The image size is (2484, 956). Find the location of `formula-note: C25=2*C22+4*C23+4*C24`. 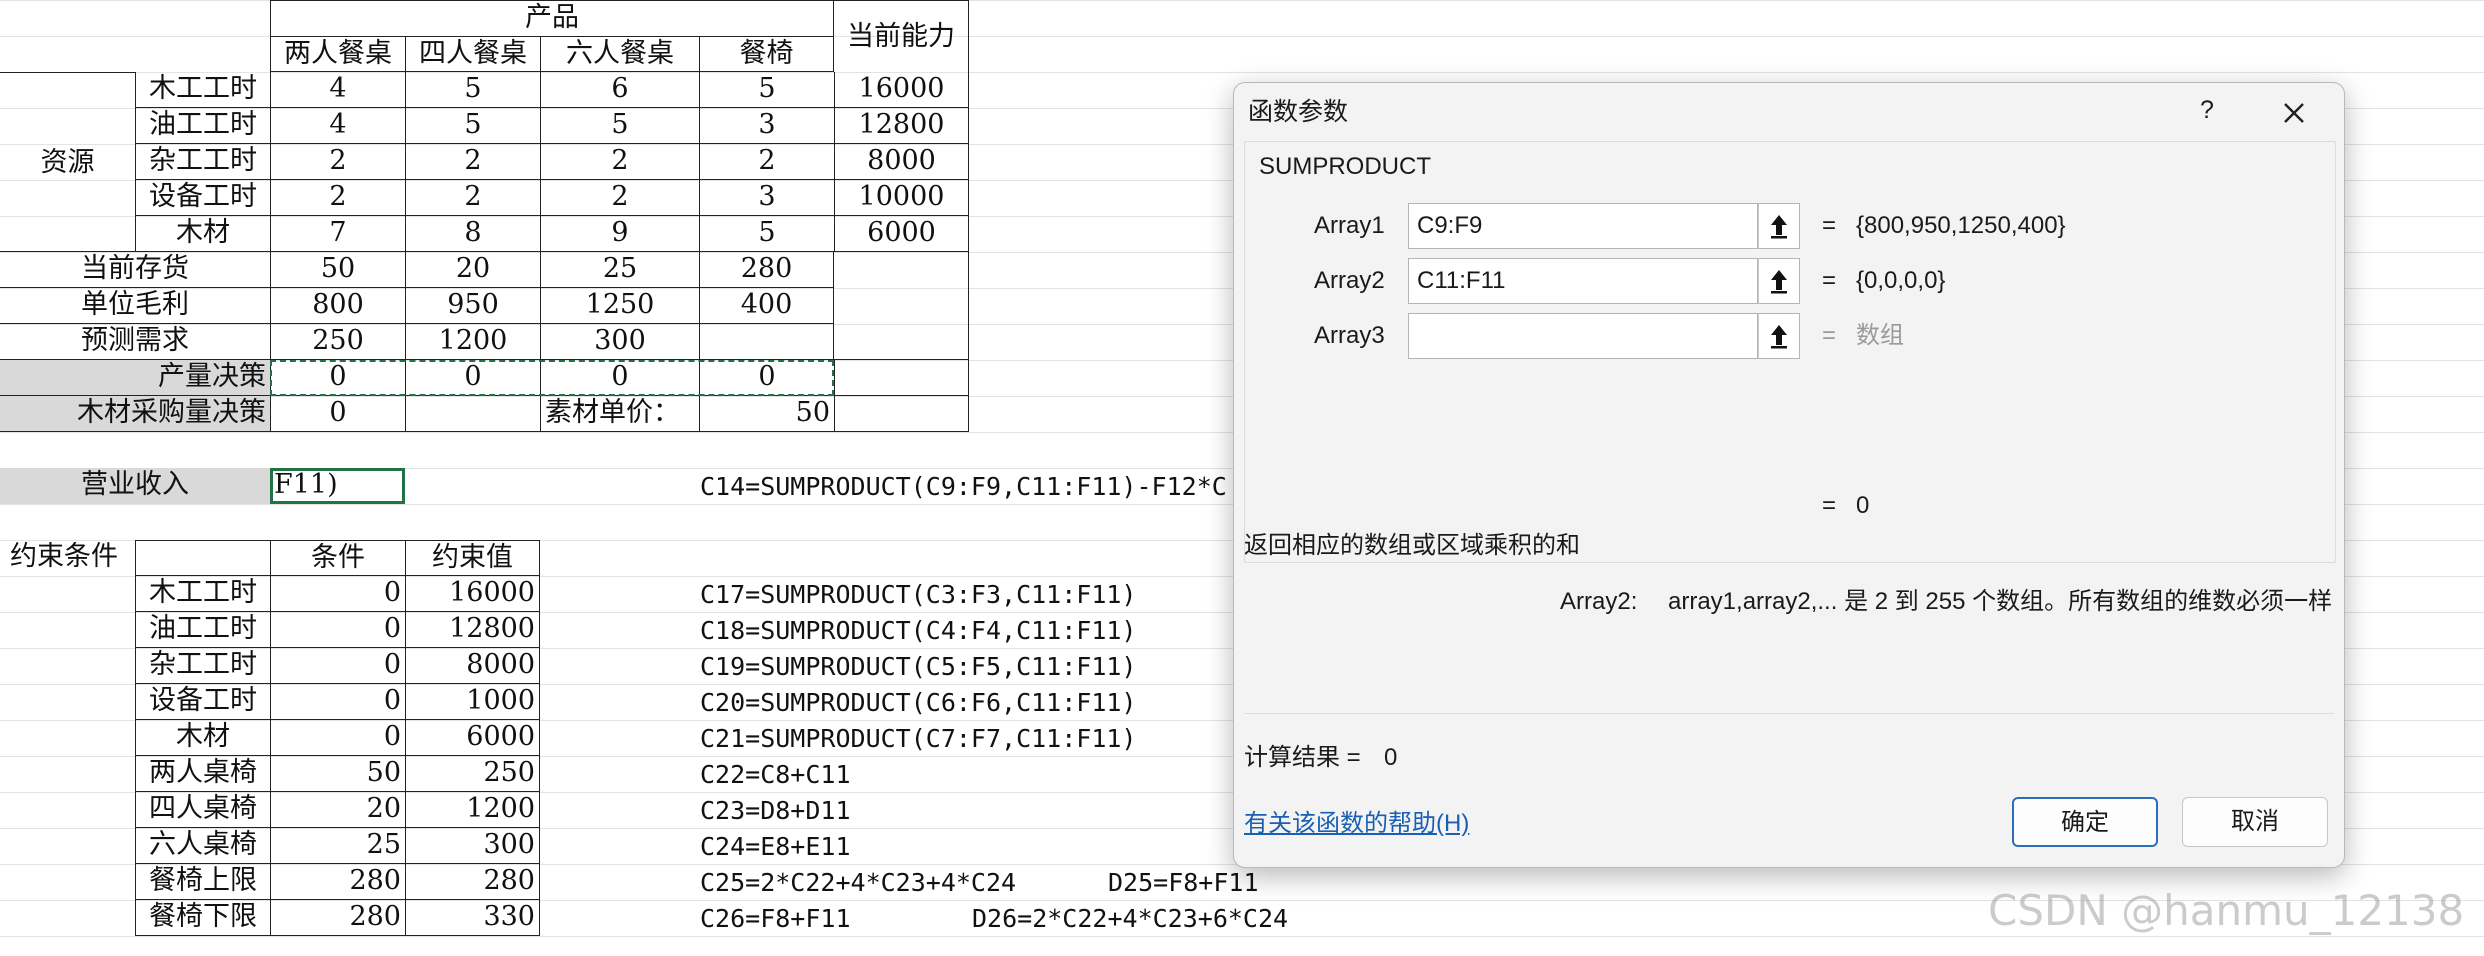

formula-note: C25=2*C22+4*C23+4*C24 is located at coordinates (858, 882).